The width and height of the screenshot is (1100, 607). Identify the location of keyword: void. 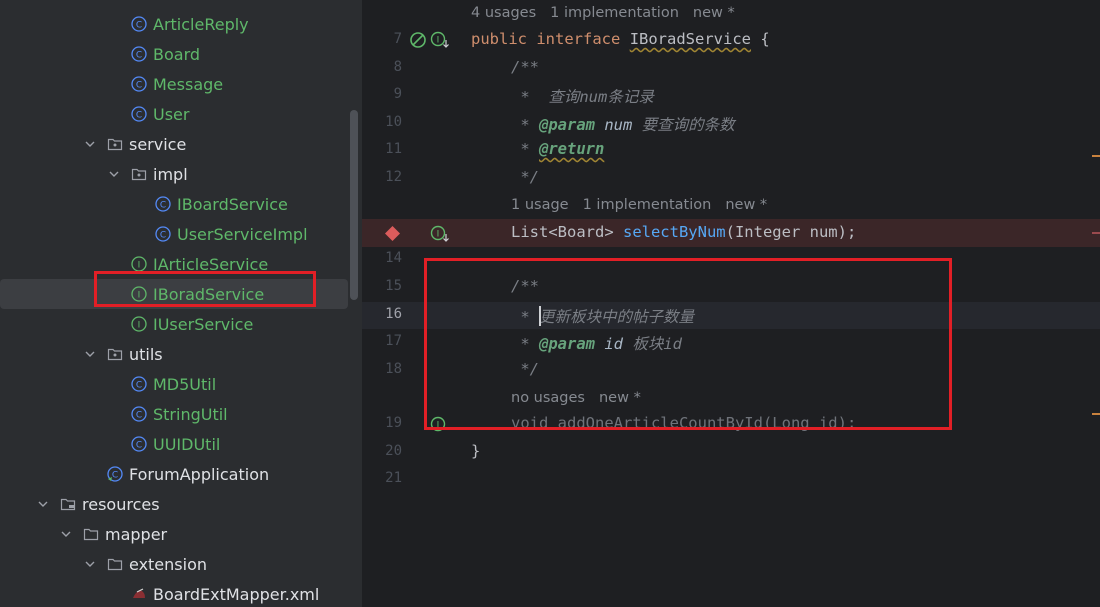
(530, 423).